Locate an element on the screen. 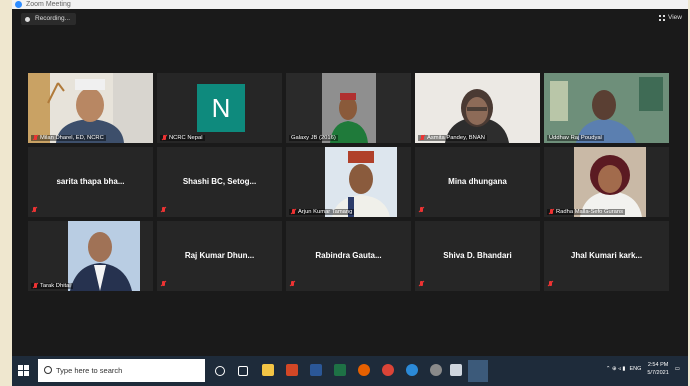  participant-tile: Asmita Pandey, BNAN is located at coordinates (477, 108).